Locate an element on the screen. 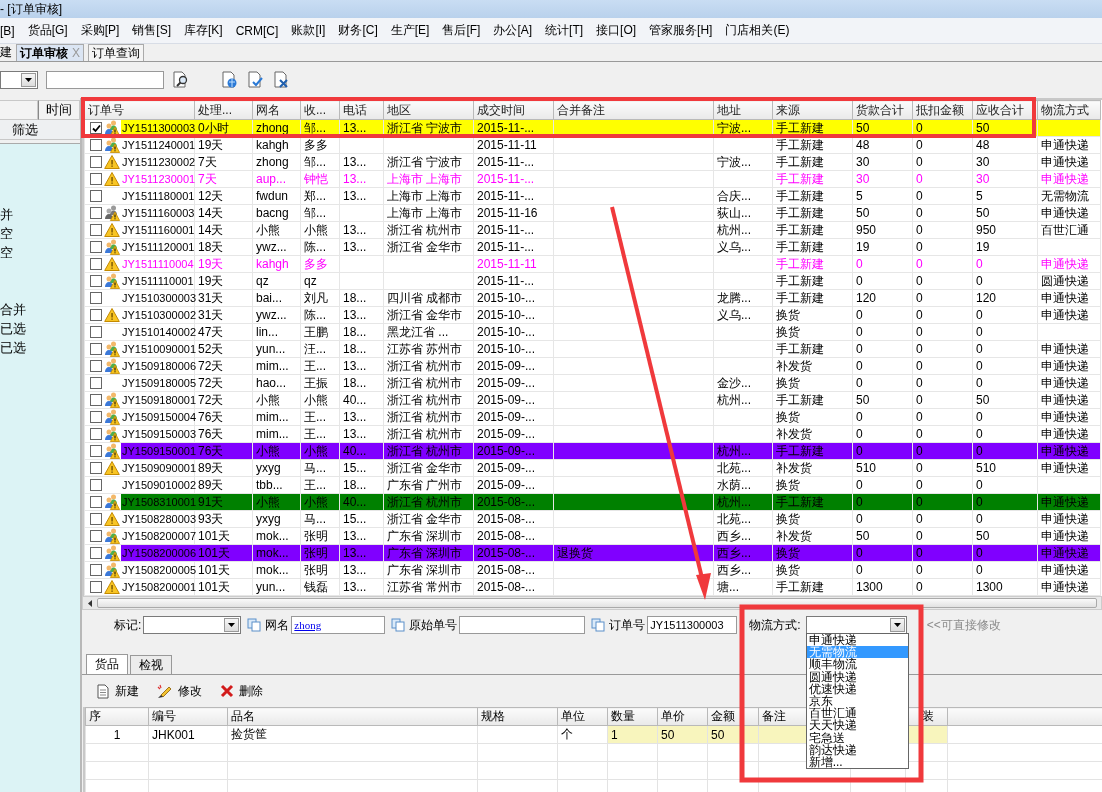 Image resolution: width=1102 pixels, height=792 pixels. left-arrow-icon is located at coordinates (90, 603).